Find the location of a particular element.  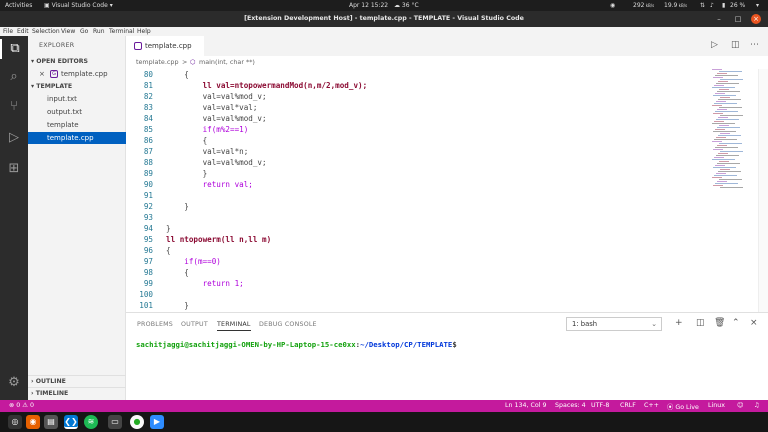

tab-problems: PROBLEMS is located at coordinates (155, 324).